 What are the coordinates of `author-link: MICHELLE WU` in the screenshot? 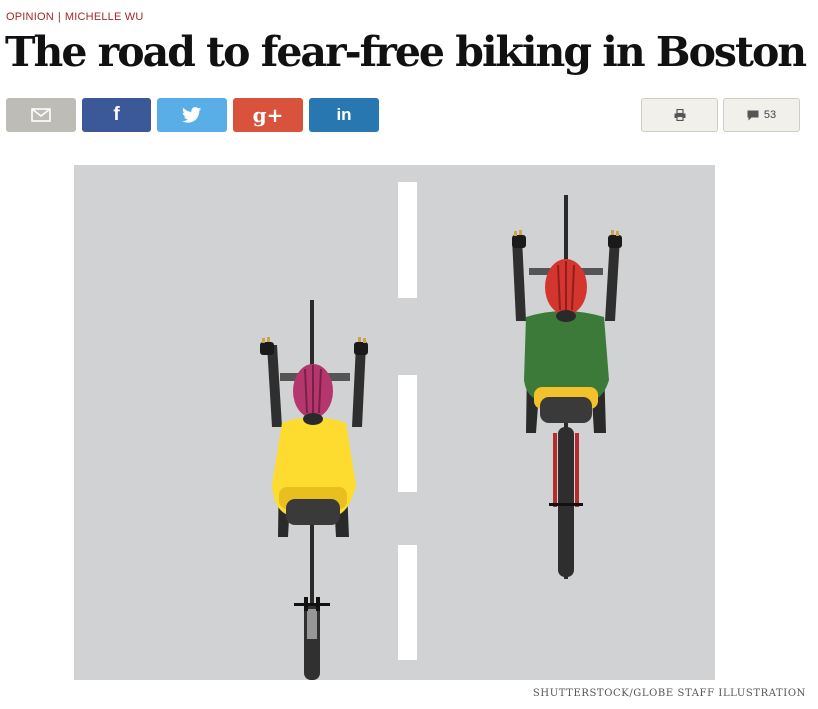 It's located at (104, 17).